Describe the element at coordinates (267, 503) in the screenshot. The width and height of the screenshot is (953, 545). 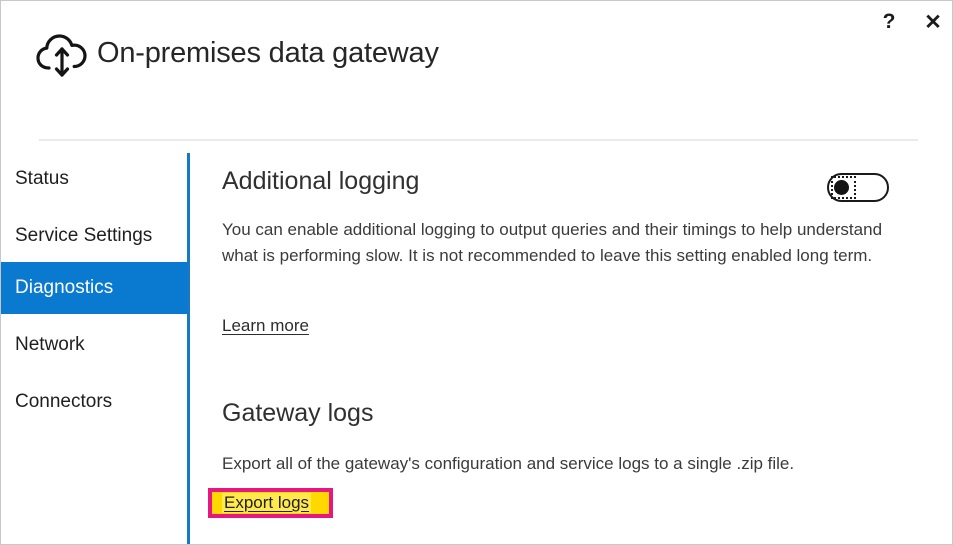
I see `export-logs-link: Export logs` at that location.